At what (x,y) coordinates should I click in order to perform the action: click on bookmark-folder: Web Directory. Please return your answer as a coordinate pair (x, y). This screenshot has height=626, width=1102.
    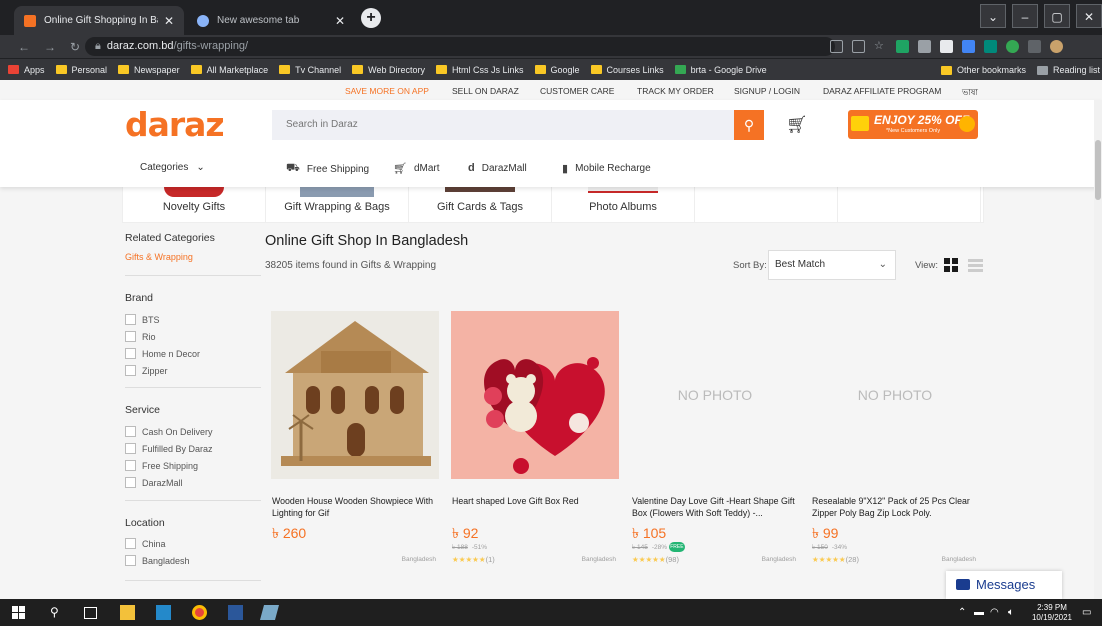
    Looking at the image, I should click on (388, 70).